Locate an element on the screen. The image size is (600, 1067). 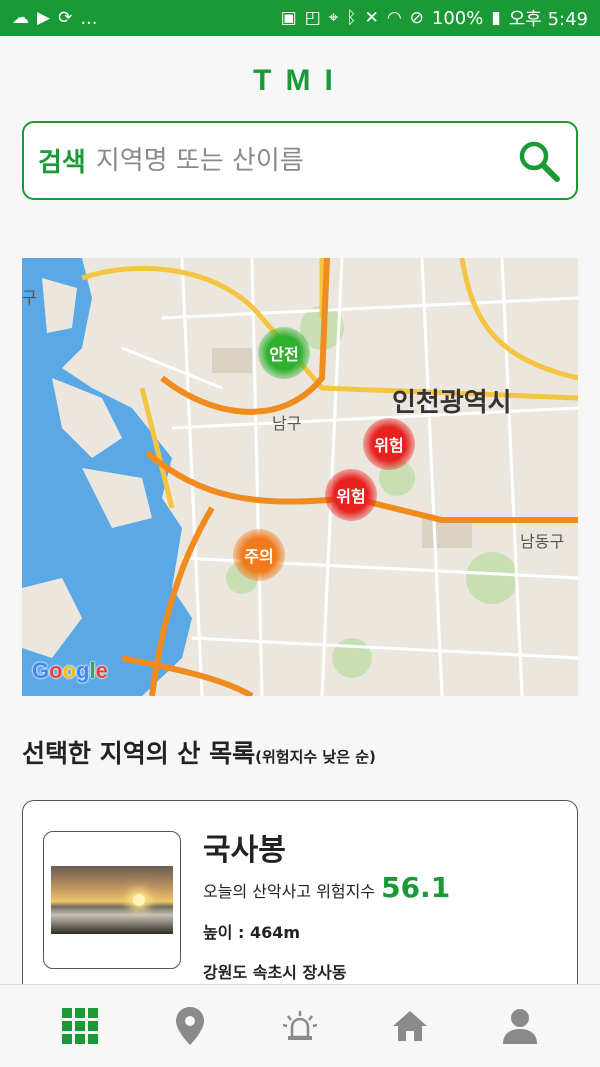
sun-graphic is located at coordinates (139, 900).